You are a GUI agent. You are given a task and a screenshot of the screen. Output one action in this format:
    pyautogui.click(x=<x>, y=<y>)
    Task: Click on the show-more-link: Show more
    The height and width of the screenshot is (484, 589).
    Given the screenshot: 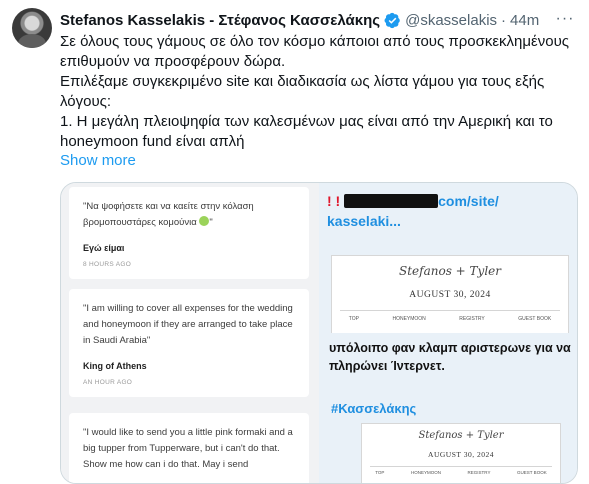 What is the action you would take?
    pyautogui.click(x=98, y=160)
    